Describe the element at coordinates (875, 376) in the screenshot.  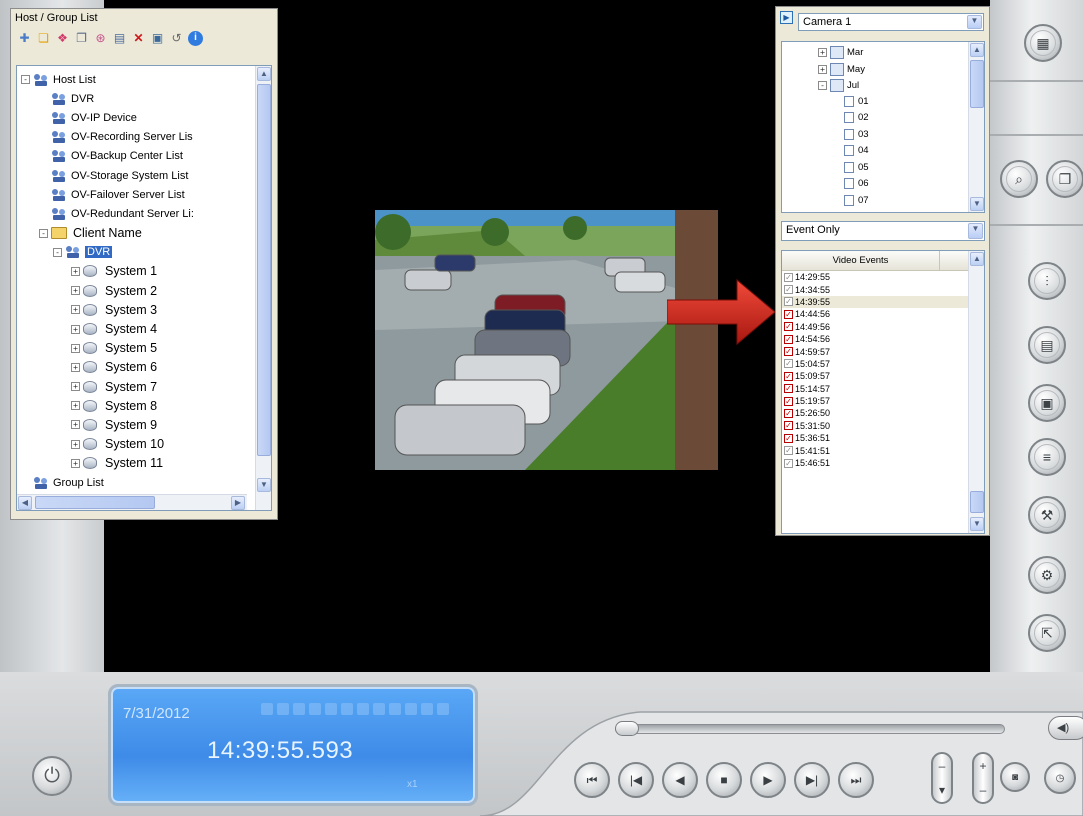
I see `event-row: ✓ 15:09:57` at that location.